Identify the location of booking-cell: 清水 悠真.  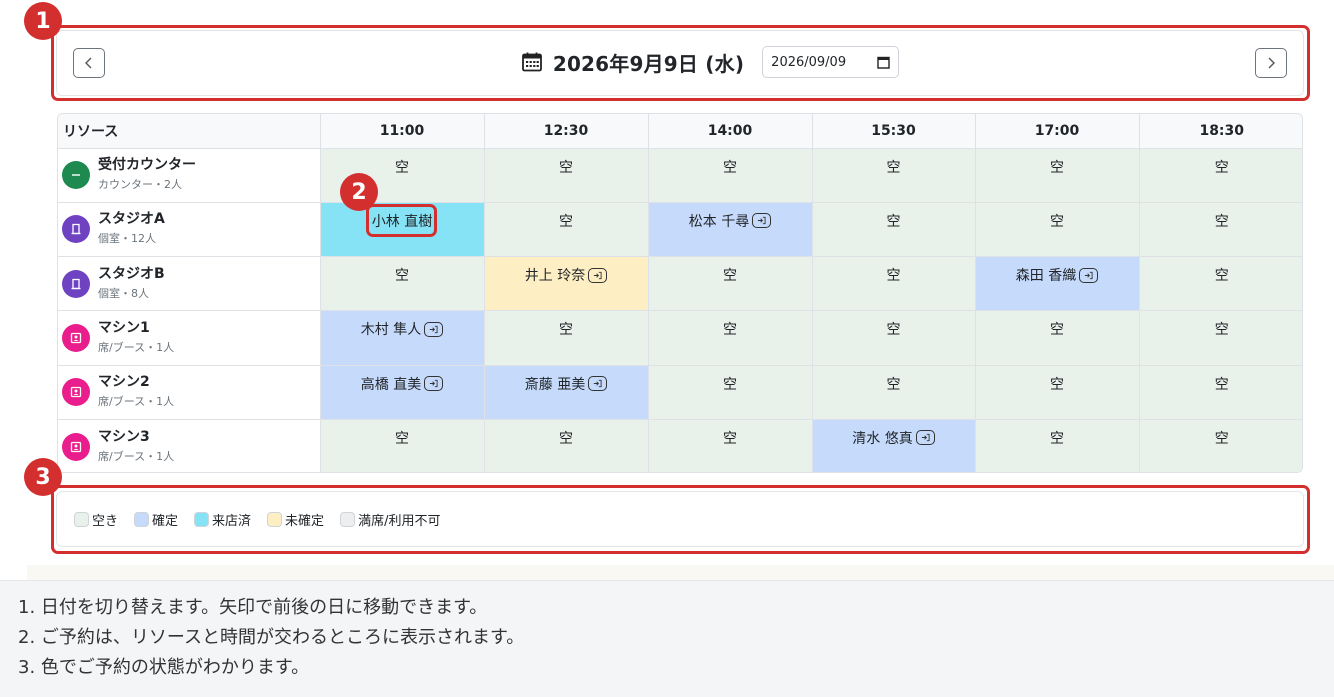
(894, 445).